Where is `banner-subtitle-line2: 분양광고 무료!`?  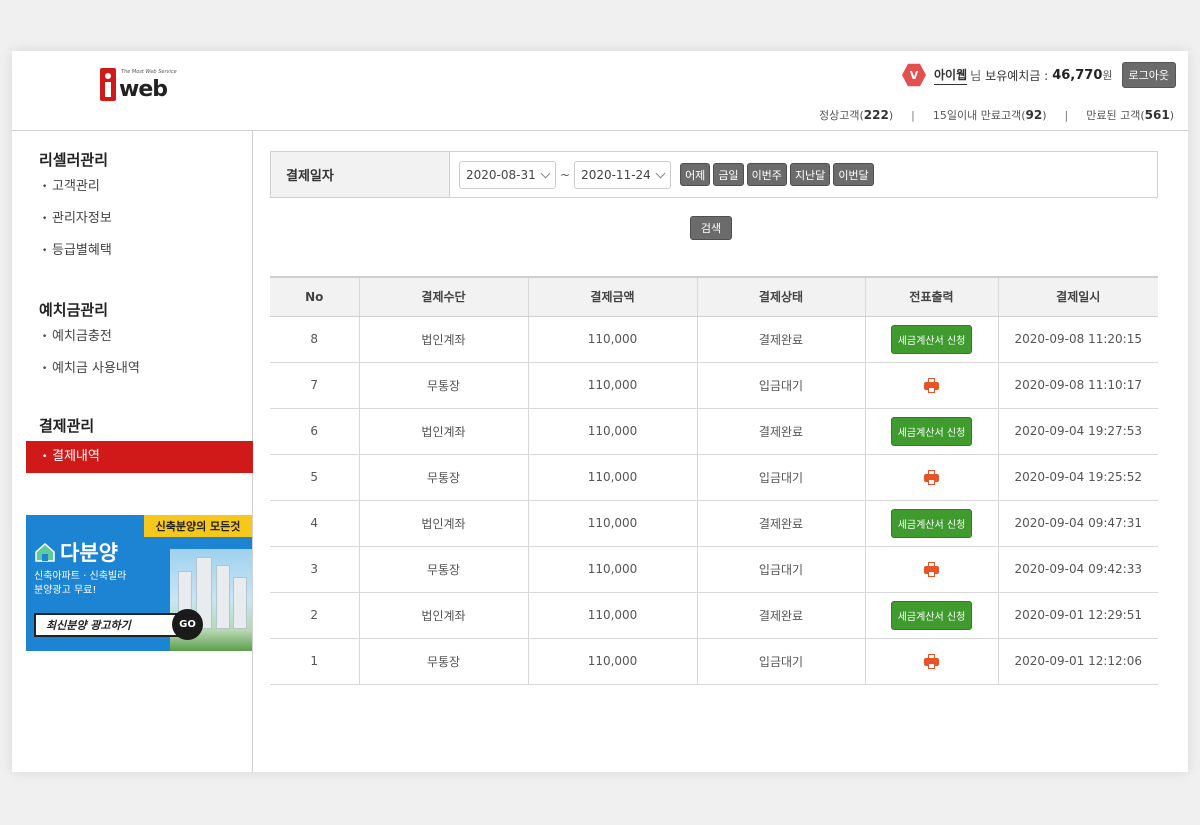 banner-subtitle-line2: 분양광고 무료! is located at coordinates (65, 590).